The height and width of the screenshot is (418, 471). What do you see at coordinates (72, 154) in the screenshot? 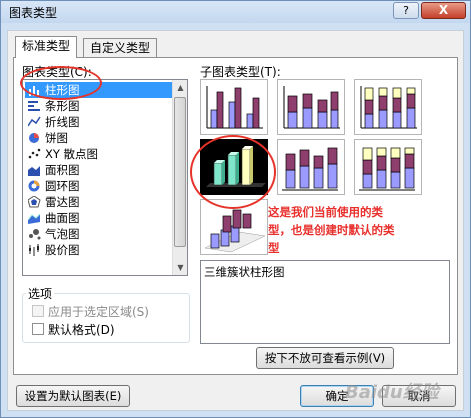
I see `list-item-label: XY 散点图` at bounding box center [72, 154].